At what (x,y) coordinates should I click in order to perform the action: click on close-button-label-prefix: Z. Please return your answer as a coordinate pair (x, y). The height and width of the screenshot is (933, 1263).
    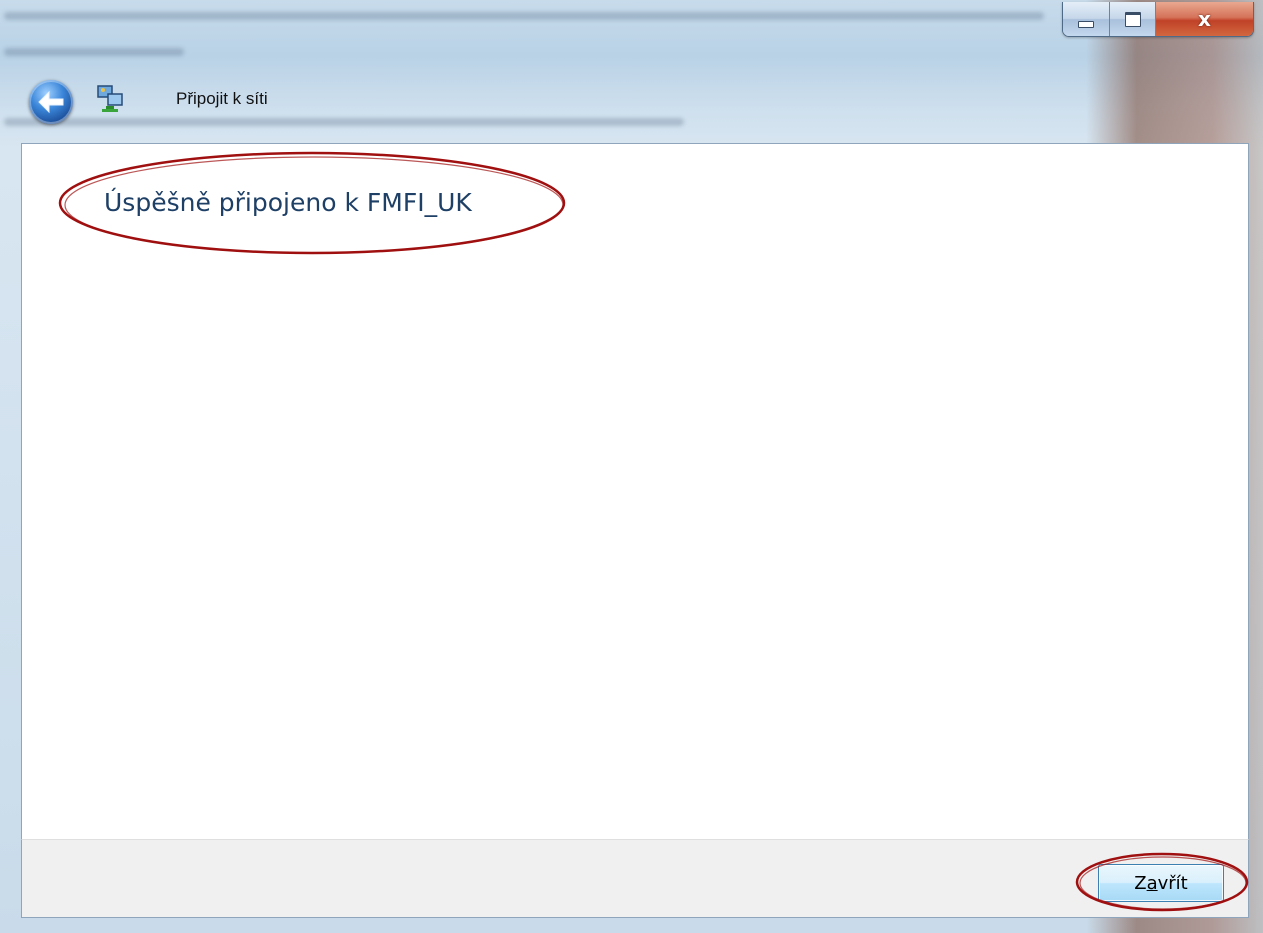
    Looking at the image, I should click on (1140, 883).